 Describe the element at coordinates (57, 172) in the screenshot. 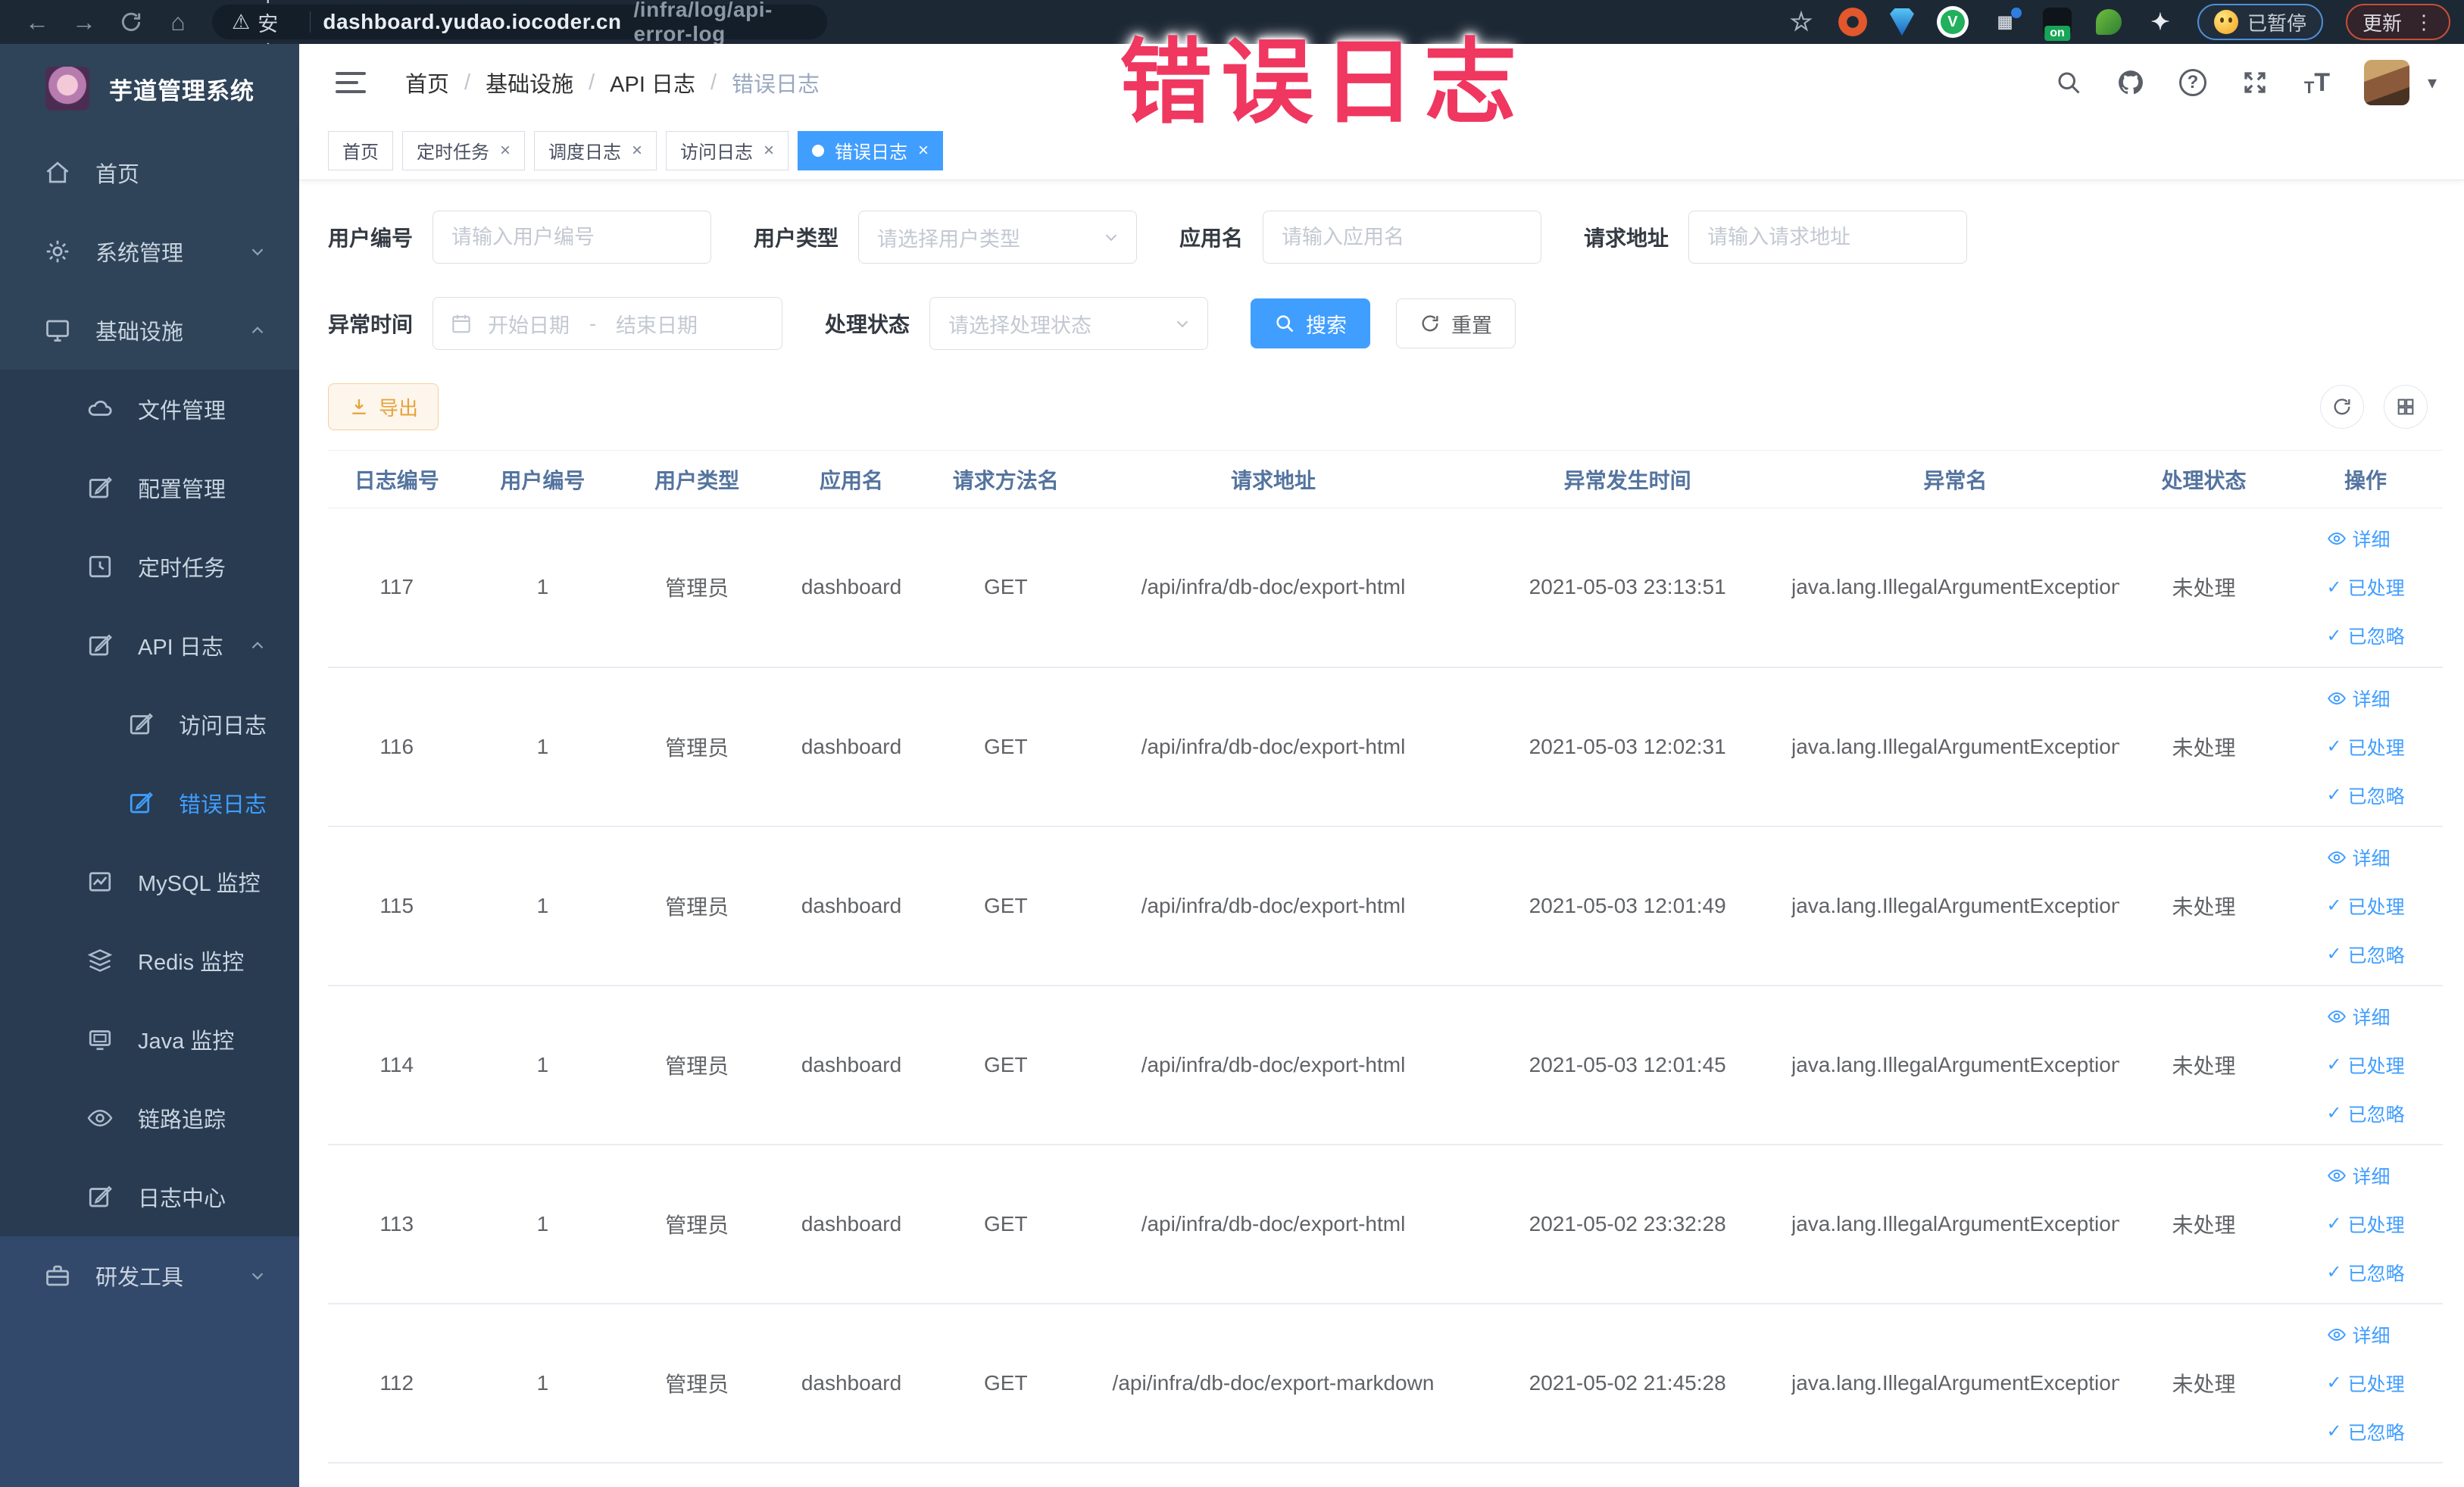

I see `home-icon` at that location.